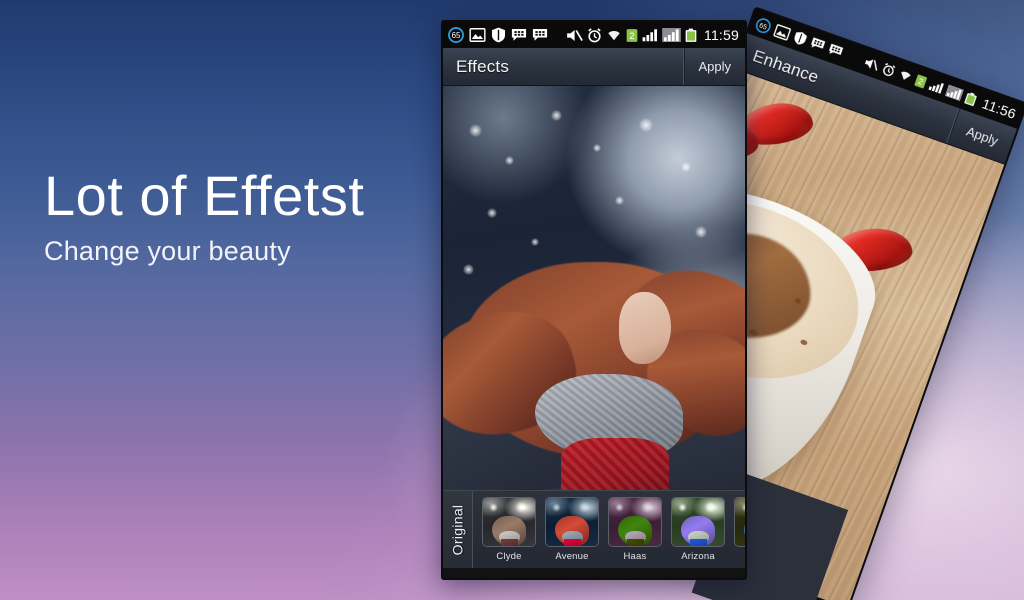 The image size is (1024, 600). I want to click on status-bar-clock: 11:59, so click(721, 35).